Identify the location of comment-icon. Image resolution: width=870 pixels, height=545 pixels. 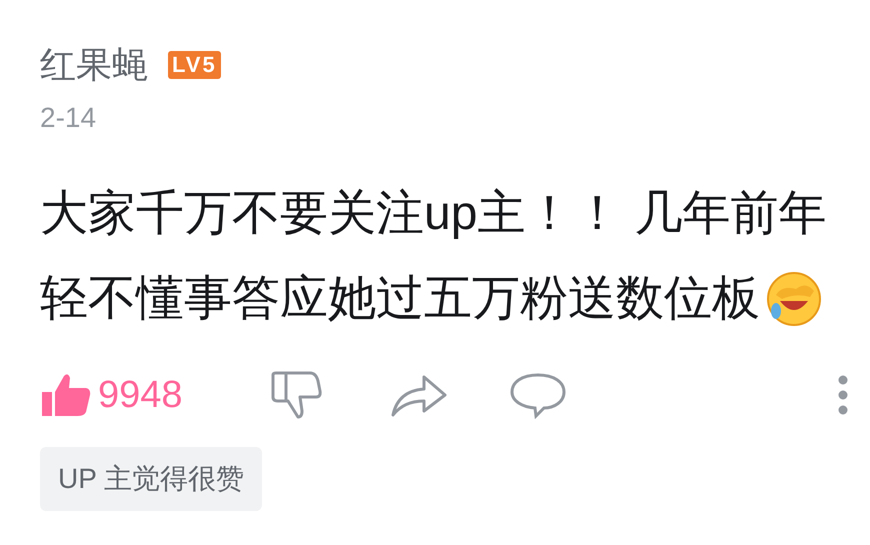
(538, 395).